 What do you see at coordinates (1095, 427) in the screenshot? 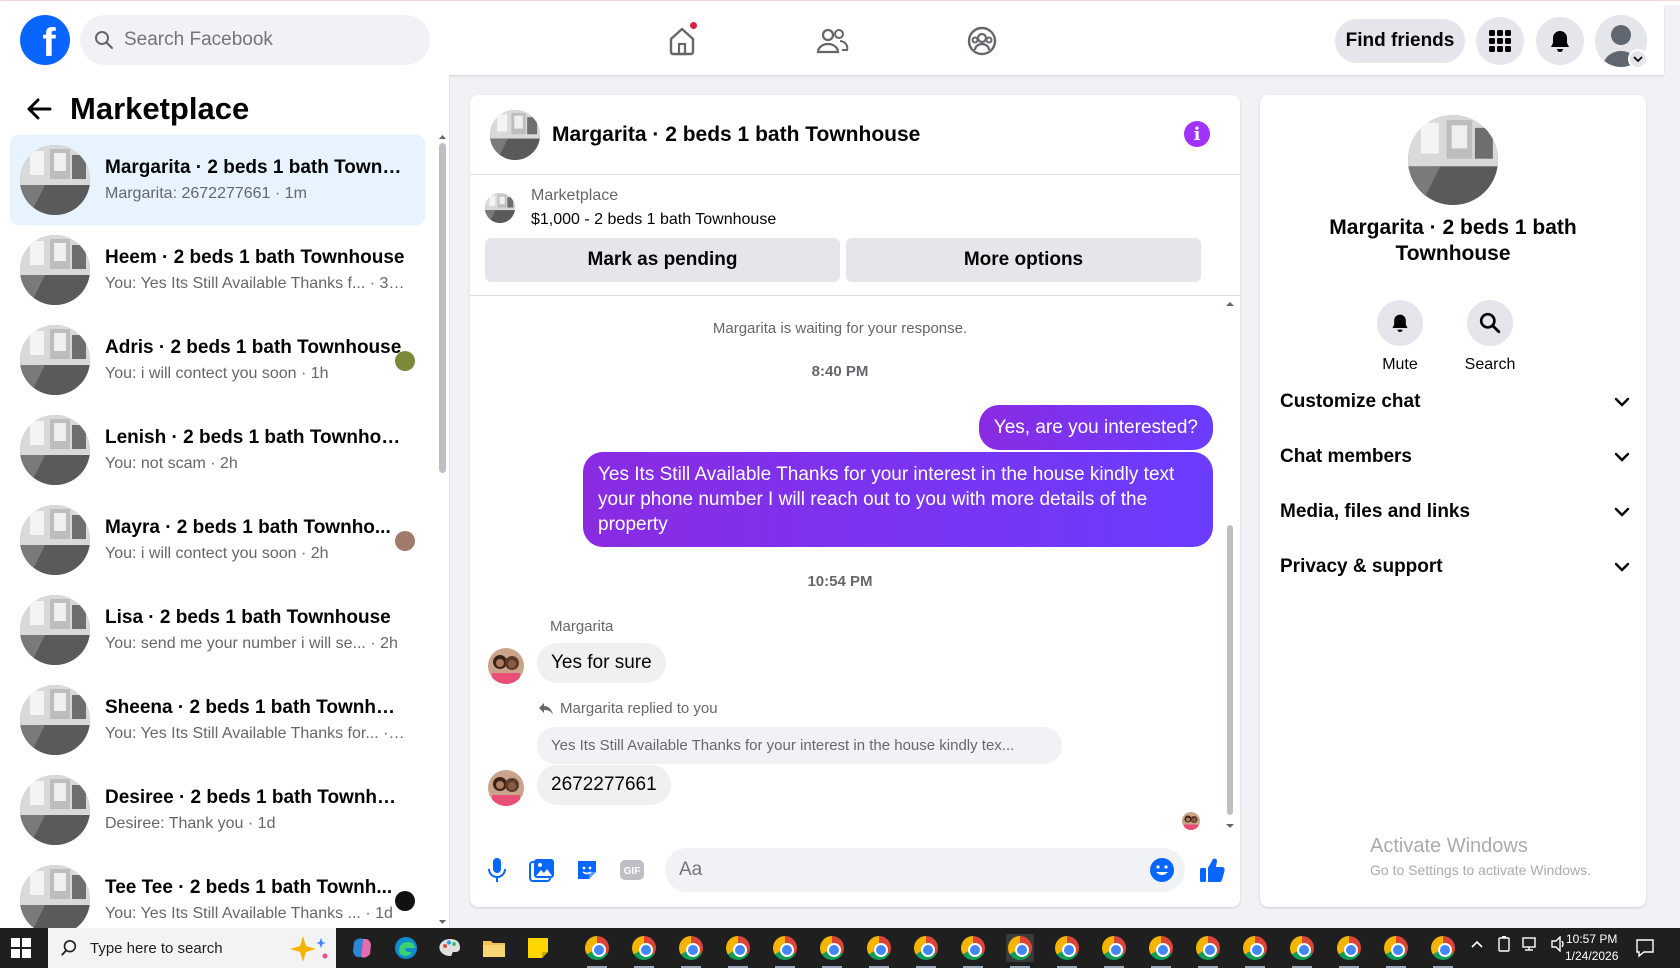
I see `outgoing-message: Yes, are you interested?` at bounding box center [1095, 427].